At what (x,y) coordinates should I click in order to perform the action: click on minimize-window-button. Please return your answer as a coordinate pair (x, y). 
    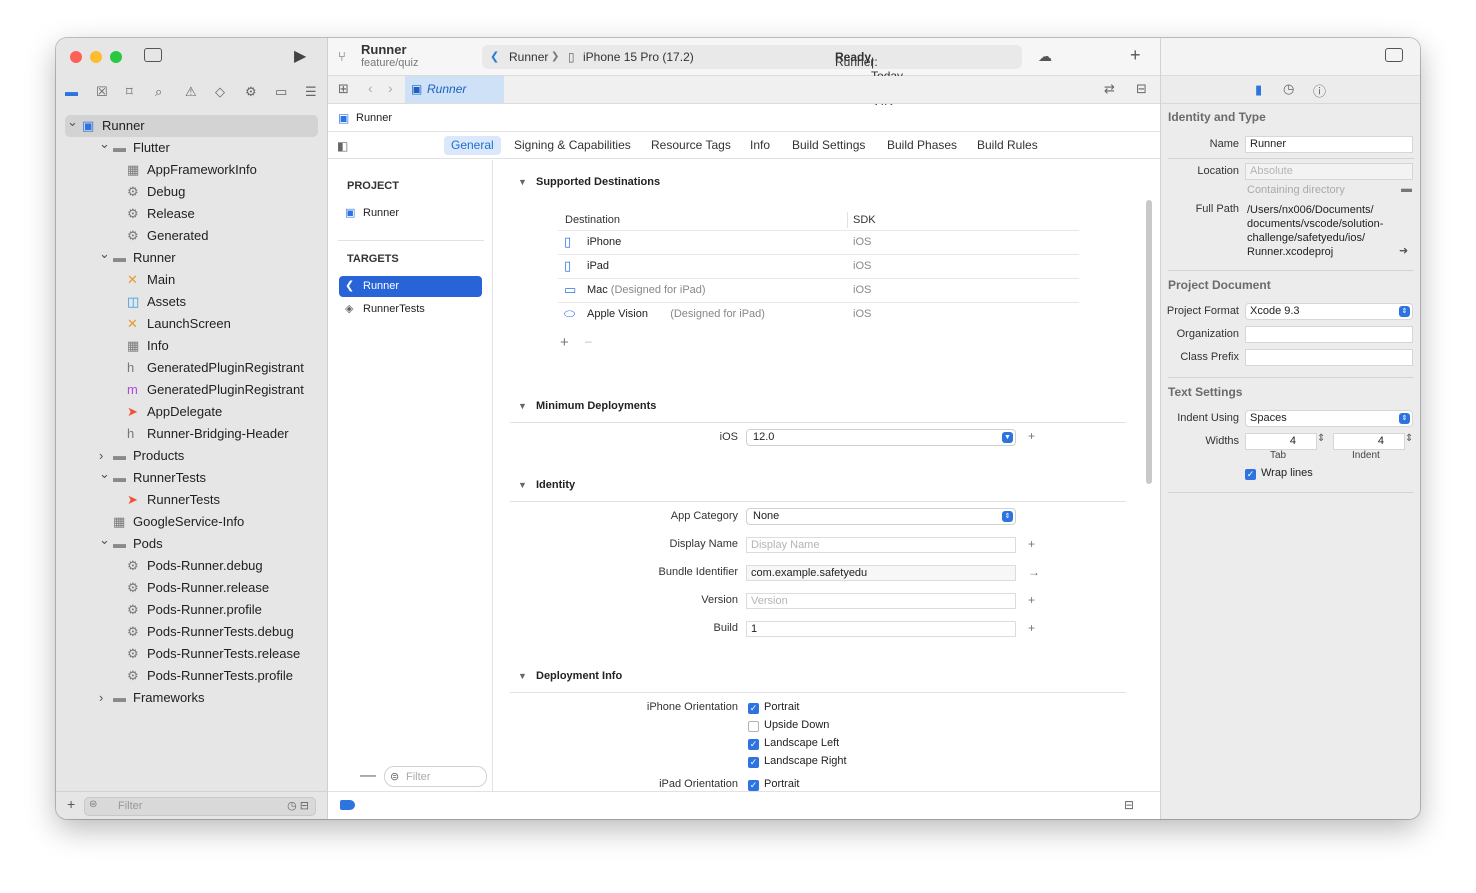
    Looking at the image, I should click on (96, 57).